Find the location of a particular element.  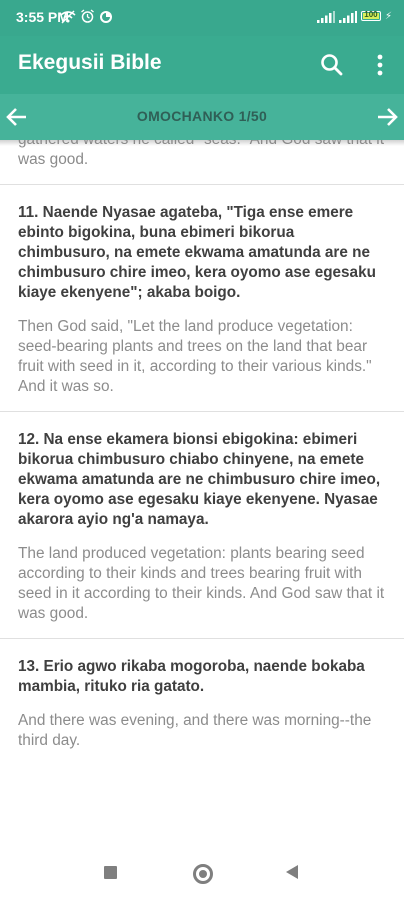

alarm-icon is located at coordinates (87, 18).